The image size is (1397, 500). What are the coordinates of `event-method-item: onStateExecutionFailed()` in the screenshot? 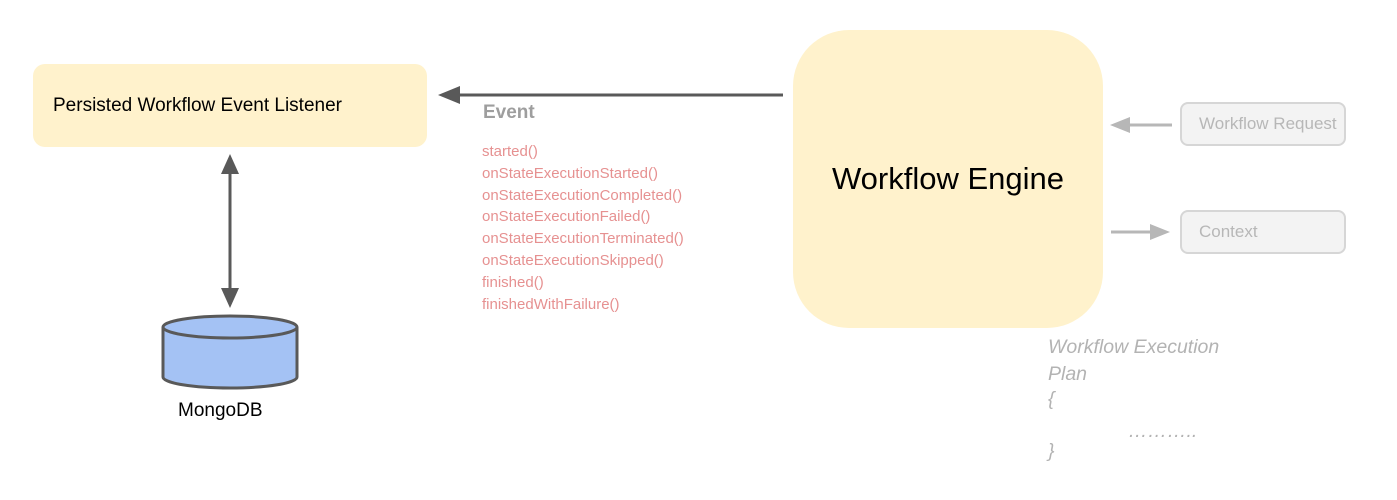 It's located at (566, 217).